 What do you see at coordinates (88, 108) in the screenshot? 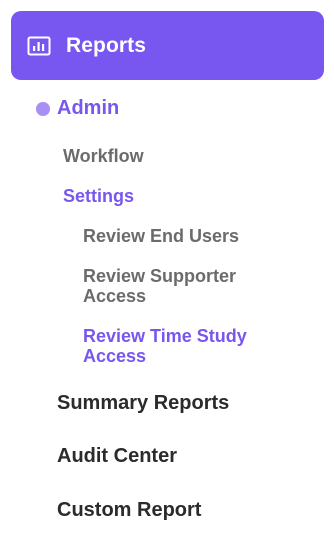
I see `admin-label: Admin` at bounding box center [88, 108].